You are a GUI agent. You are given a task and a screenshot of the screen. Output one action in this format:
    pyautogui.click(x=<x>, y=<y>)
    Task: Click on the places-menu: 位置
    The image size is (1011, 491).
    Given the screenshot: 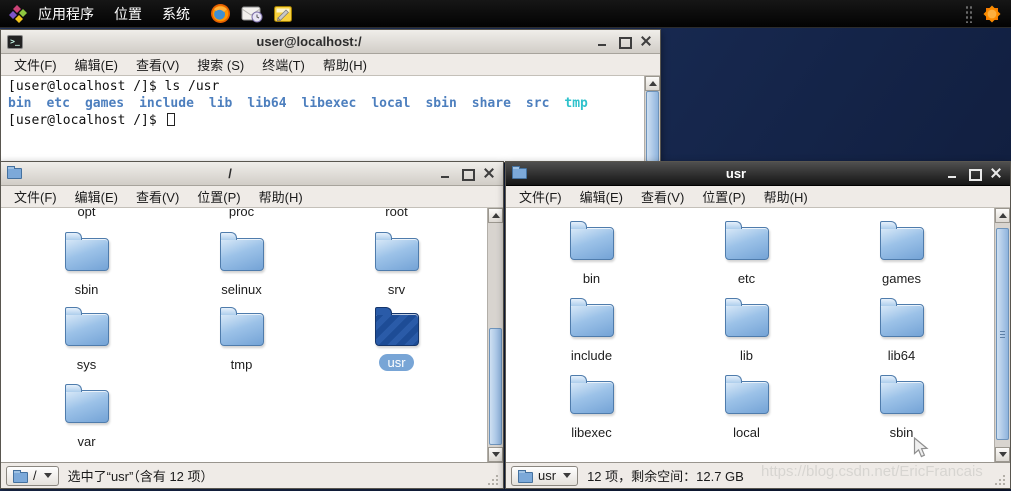 What is the action you would take?
    pyautogui.click(x=128, y=14)
    